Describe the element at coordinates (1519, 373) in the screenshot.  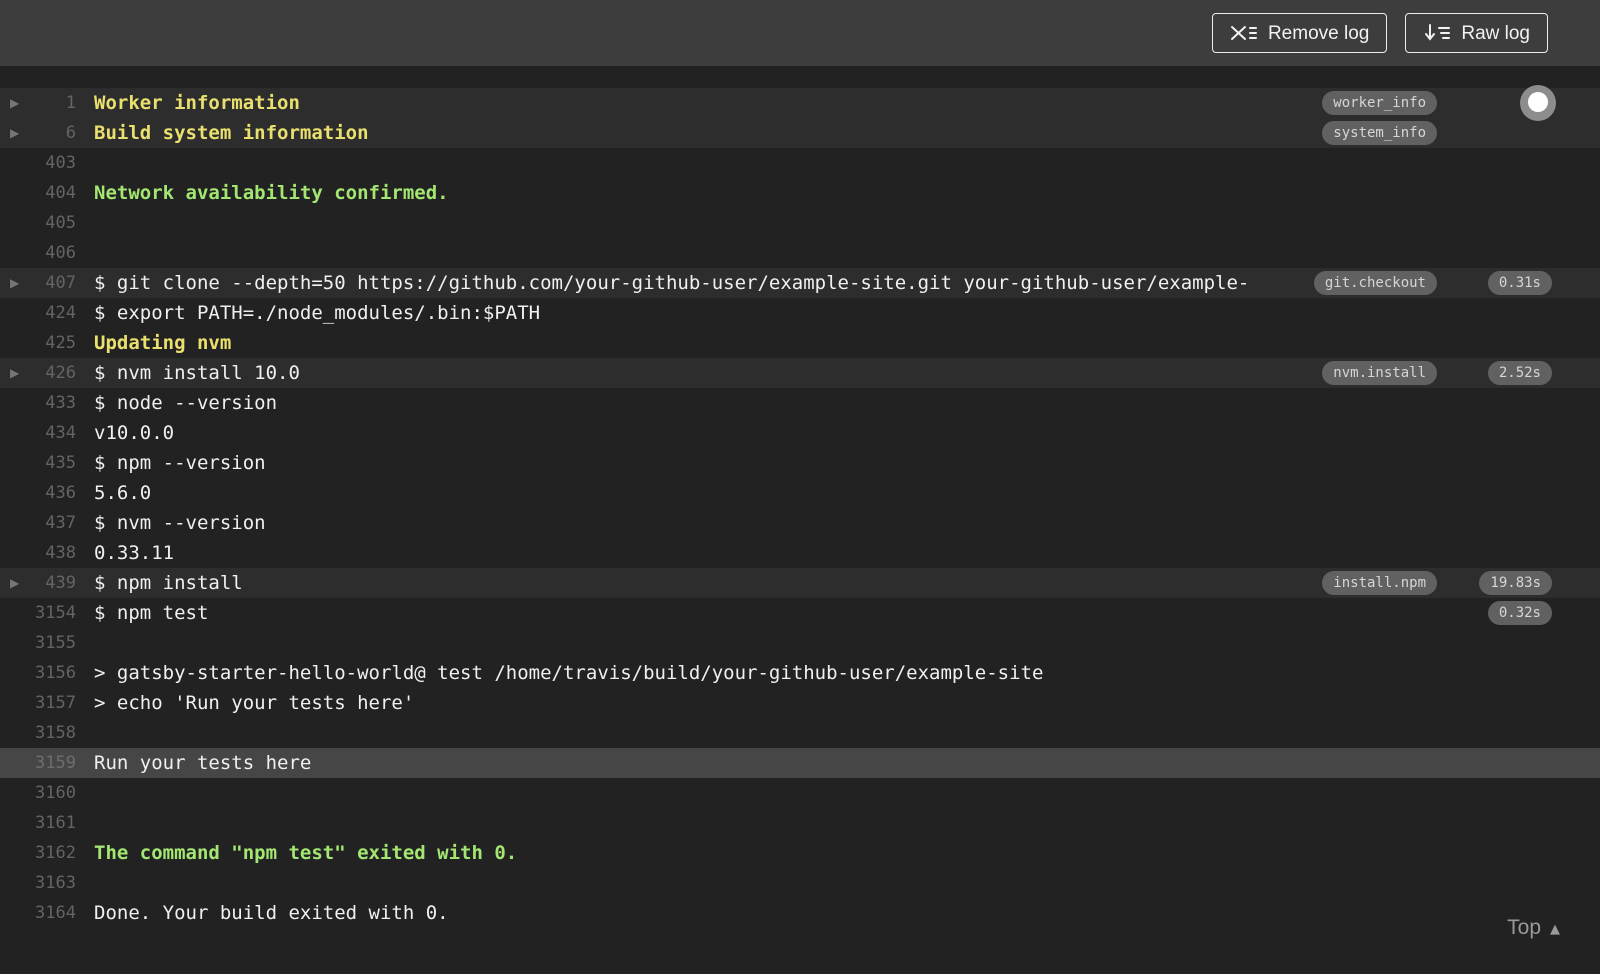
I see `duration-badge: 2.52s` at that location.